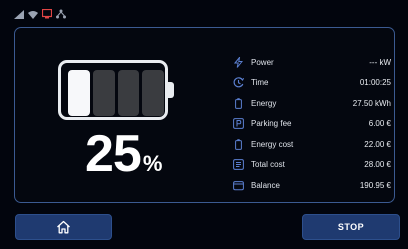 The width and height of the screenshot is (408, 249). I want to click on stop-button: STOP, so click(351, 227).